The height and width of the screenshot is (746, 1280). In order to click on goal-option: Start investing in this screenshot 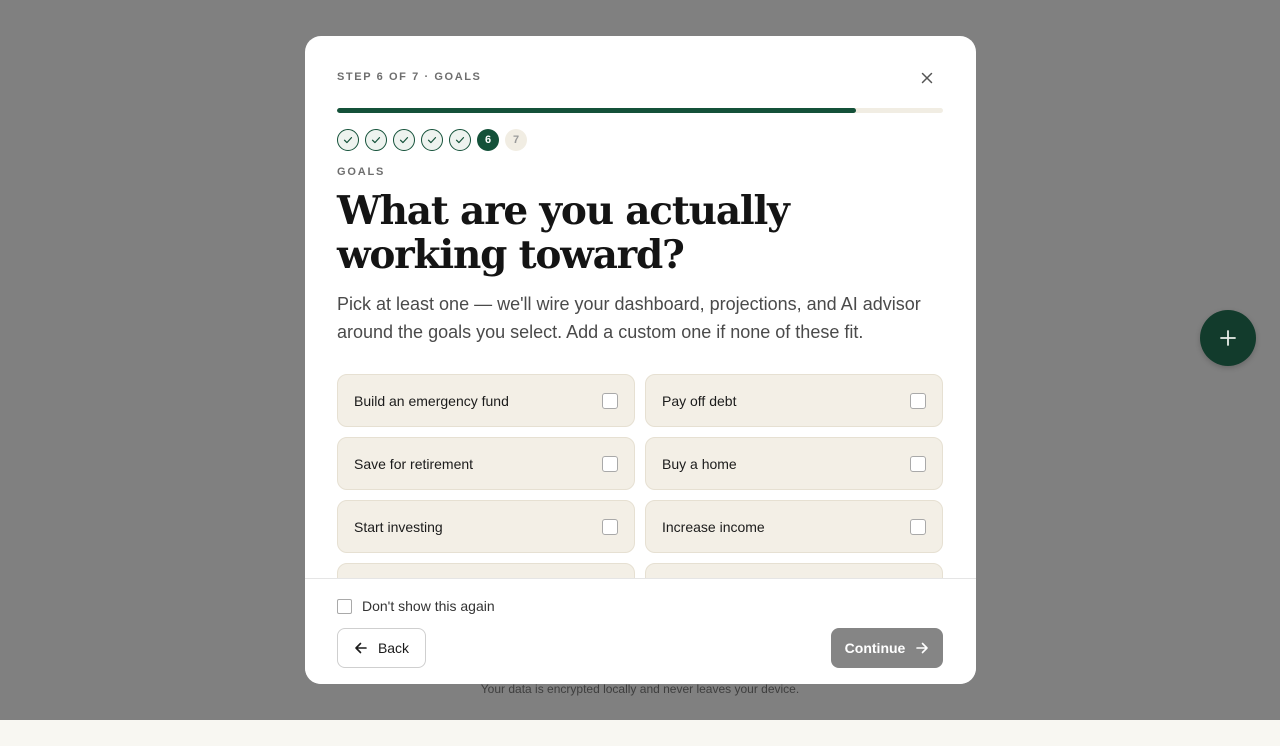, I will do `click(486, 526)`.